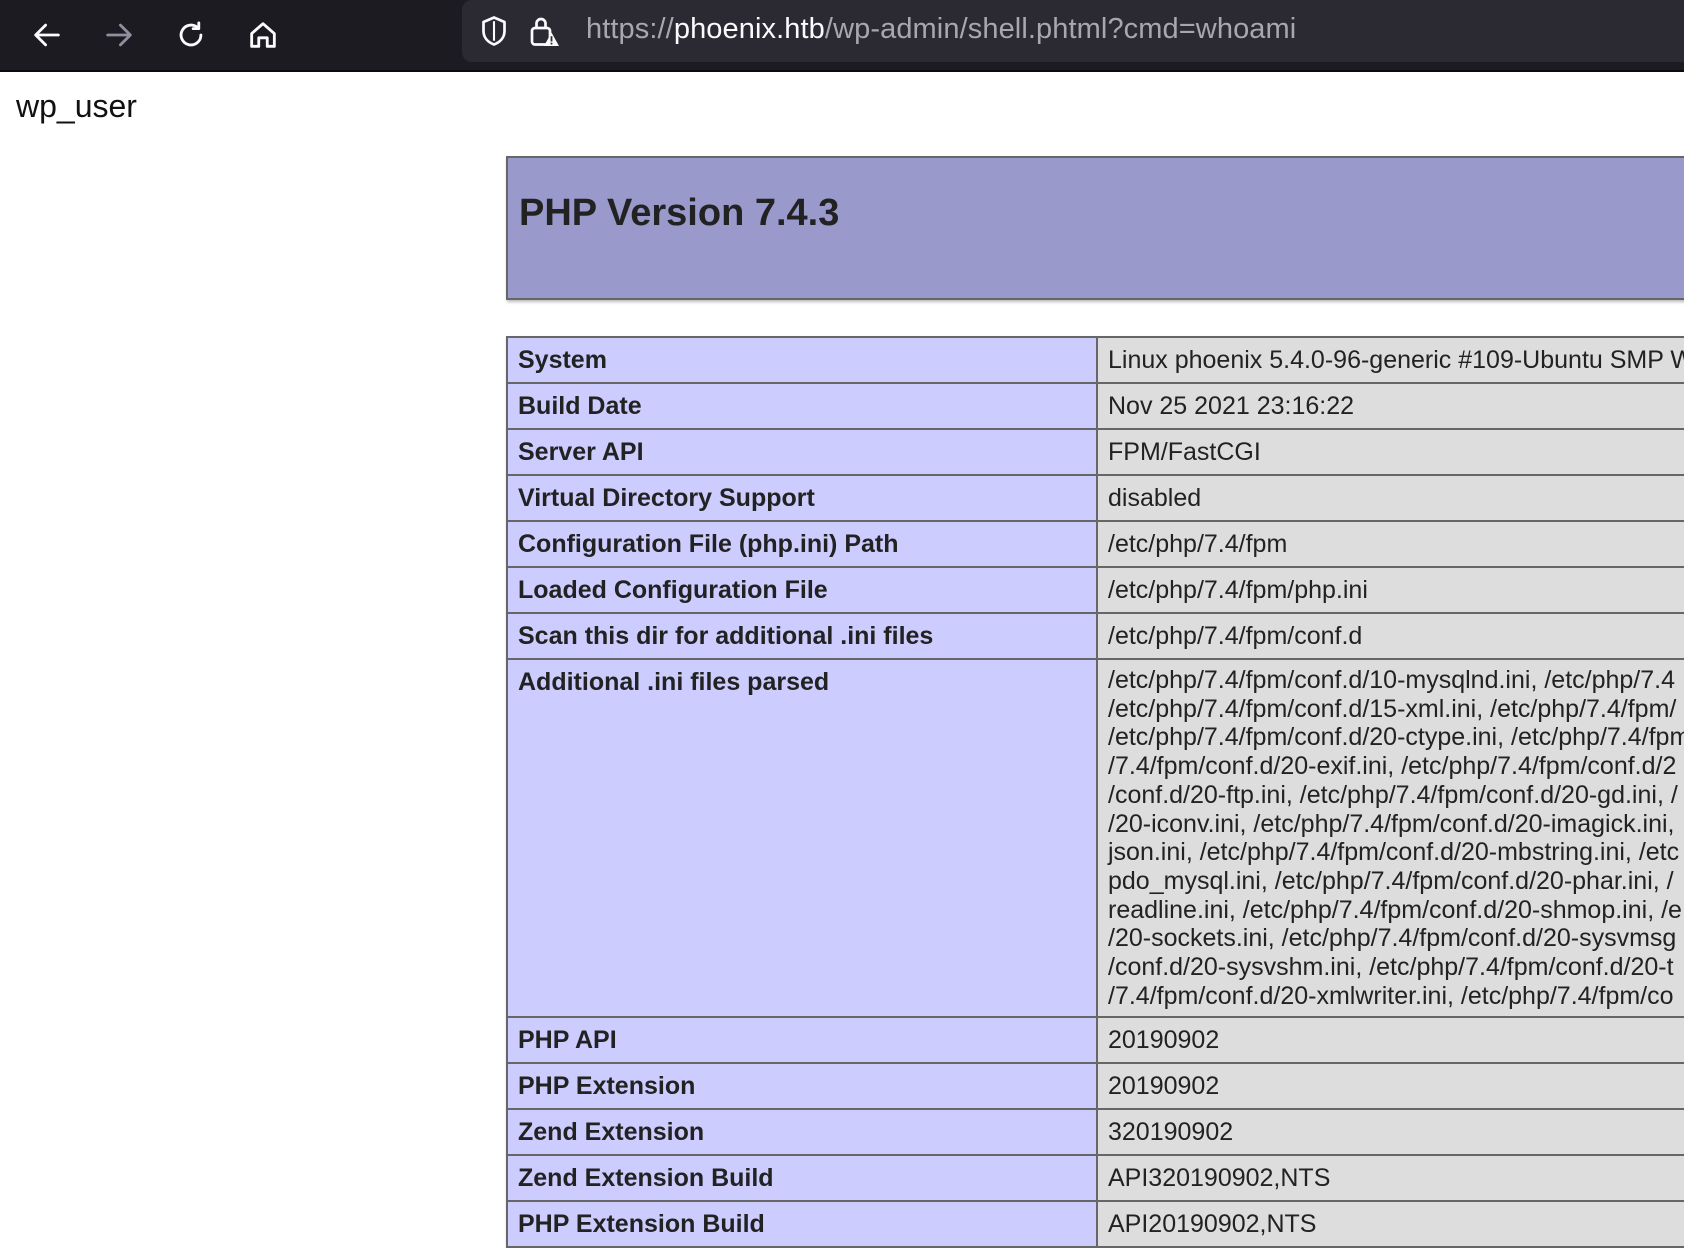 Image resolution: width=1684 pixels, height=1248 pixels. I want to click on table-row: Virtual Directory Support disabled, so click(1095, 498).